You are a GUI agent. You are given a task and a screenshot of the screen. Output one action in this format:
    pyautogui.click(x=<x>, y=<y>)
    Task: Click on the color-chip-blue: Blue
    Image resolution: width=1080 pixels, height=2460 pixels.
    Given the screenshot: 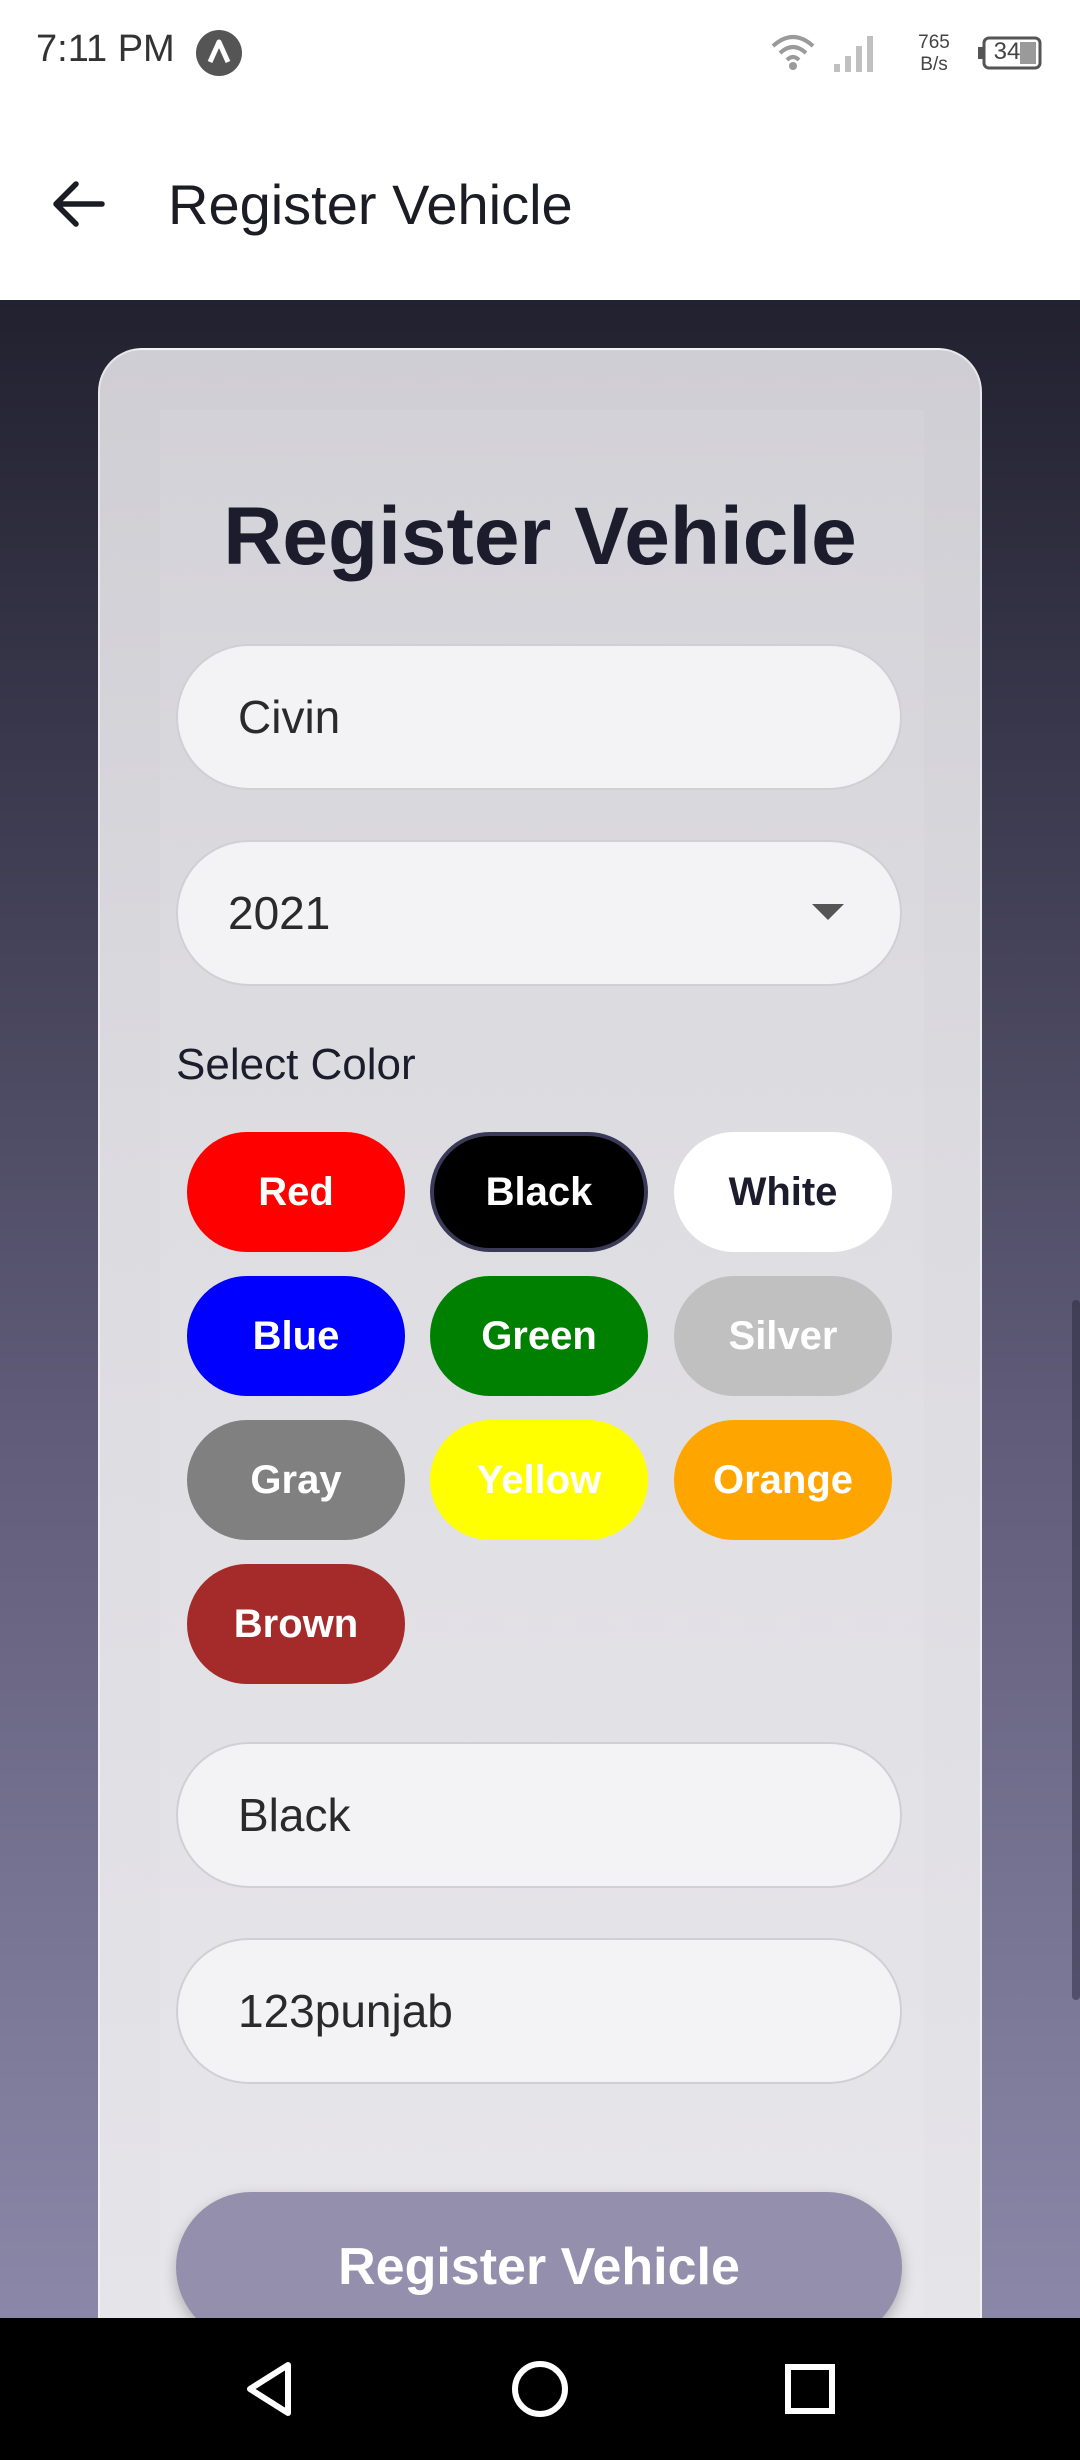 What is the action you would take?
    pyautogui.click(x=296, y=1336)
    